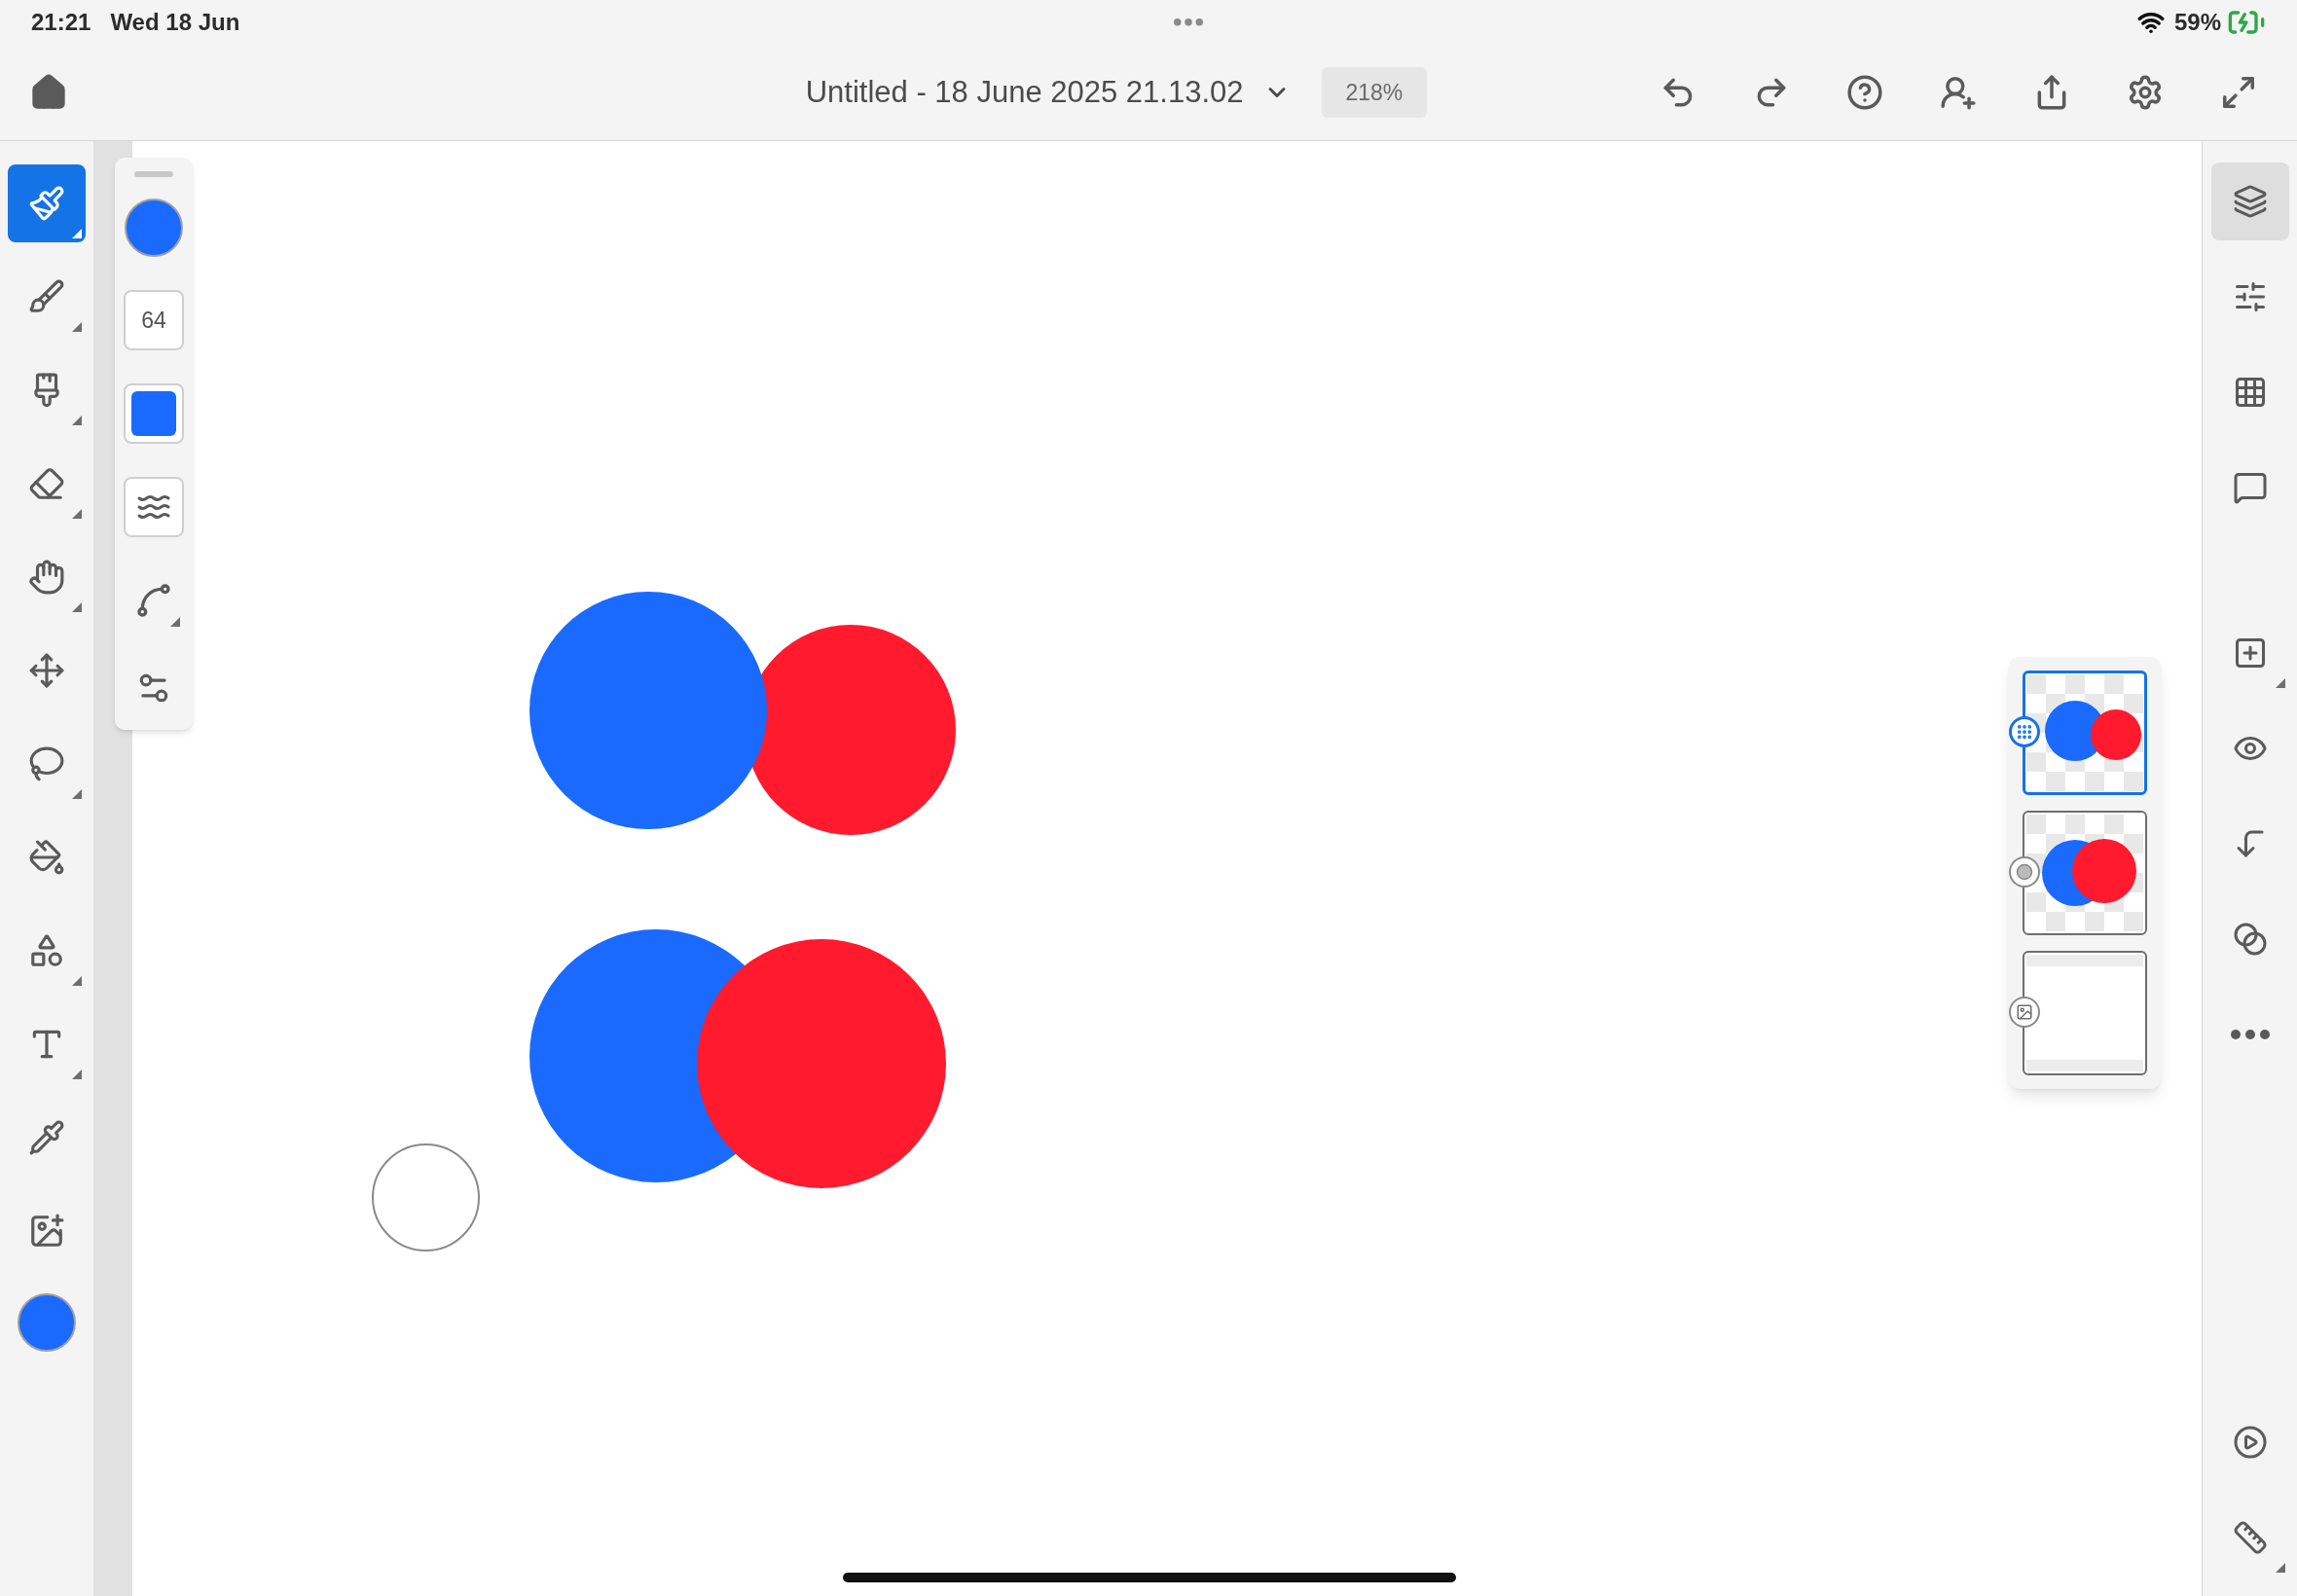 The image size is (2297, 1596). Describe the element at coordinates (46, 1137) in the screenshot. I see `eyedropper-icon` at that location.